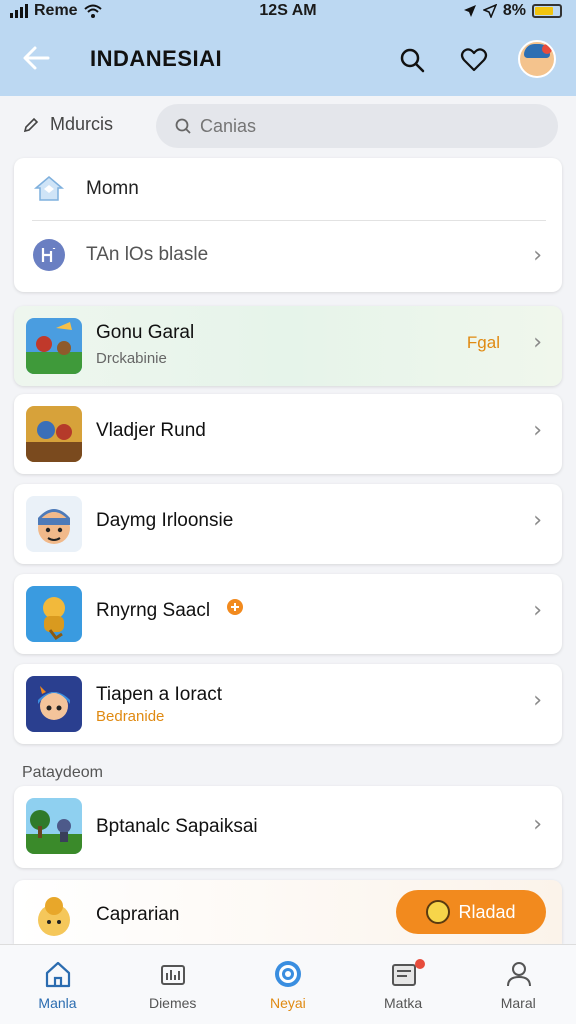 The width and height of the screenshot is (576, 1024). I want to click on game-title: Bptanalc Sapaiksai, so click(177, 826).